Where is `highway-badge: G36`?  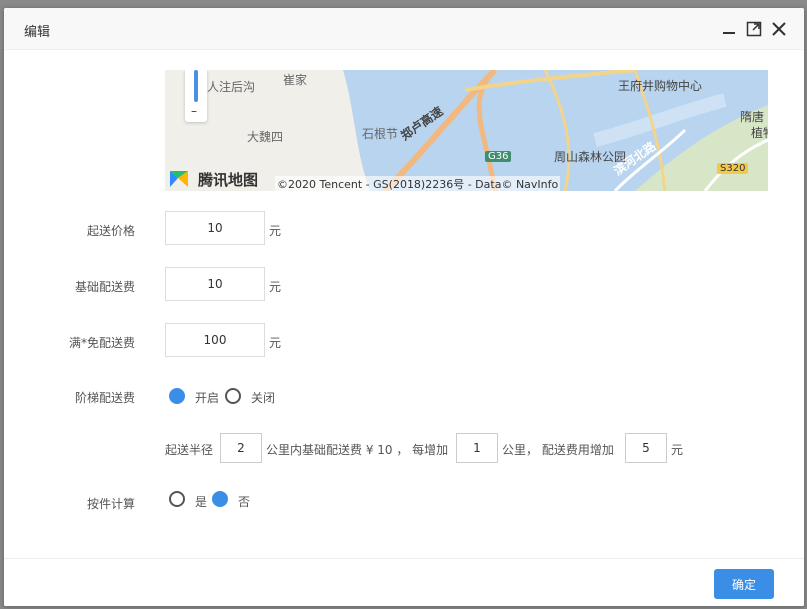 highway-badge: G36 is located at coordinates (498, 156).